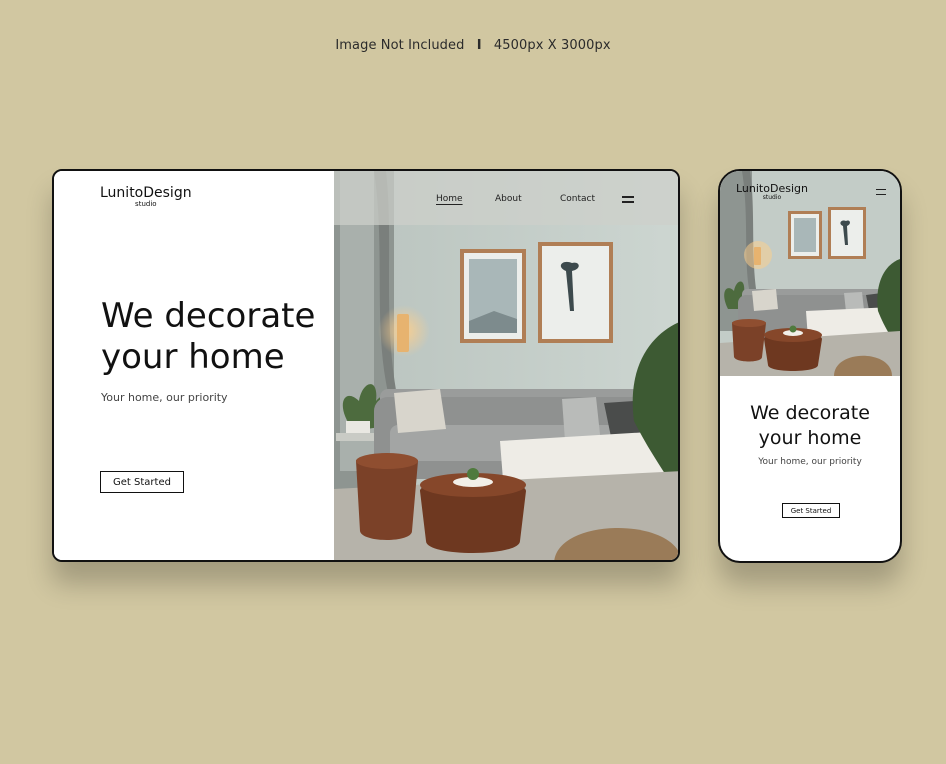  What do you see at coordinates (552, 45) in the screenshot?
I see `caption-dimensions: 4500px X 3000px` at bounding box center [552, 45].